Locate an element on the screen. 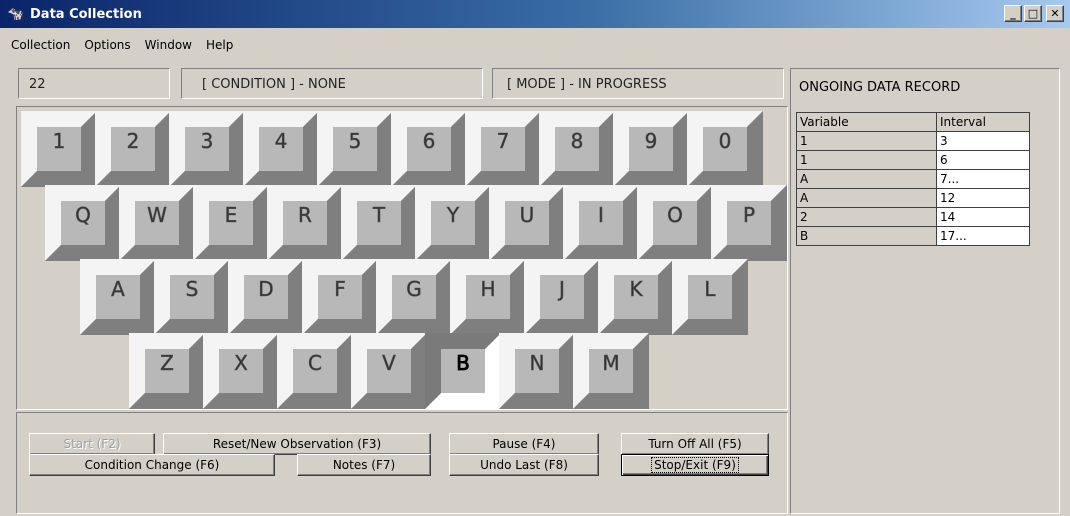 The image size is (1070, 516). key-9: 9 is located at coordinates (651, 149).